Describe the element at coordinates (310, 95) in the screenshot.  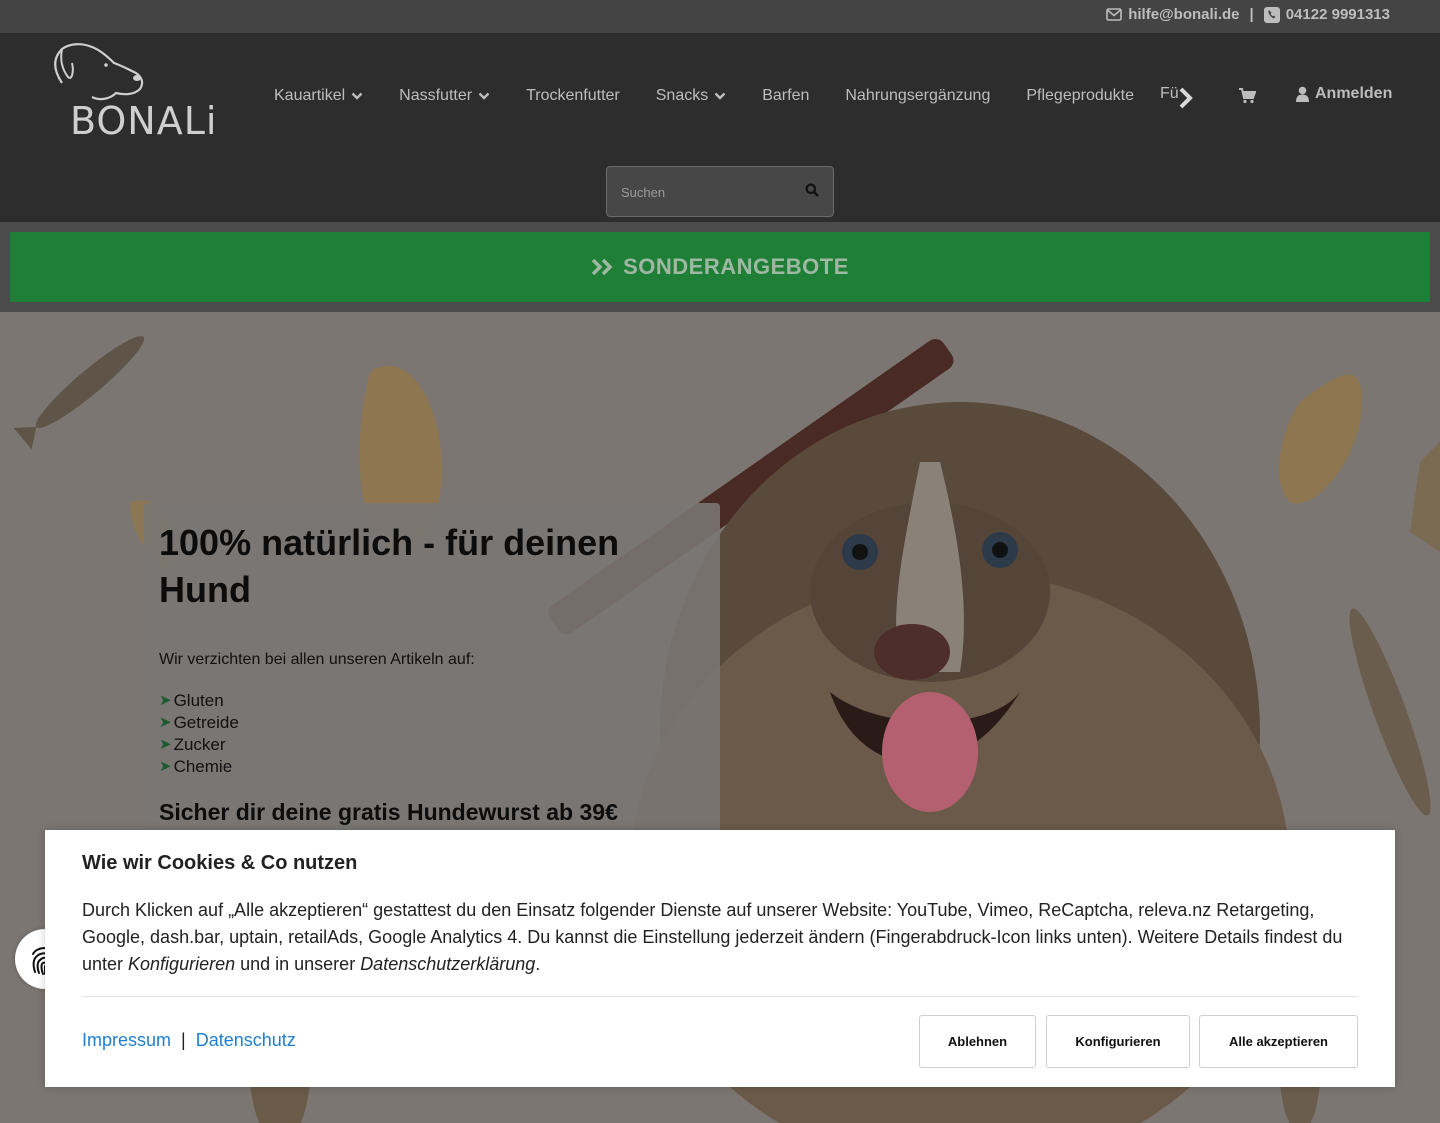
I see `nav-item-label: Kauartikel` at that location.